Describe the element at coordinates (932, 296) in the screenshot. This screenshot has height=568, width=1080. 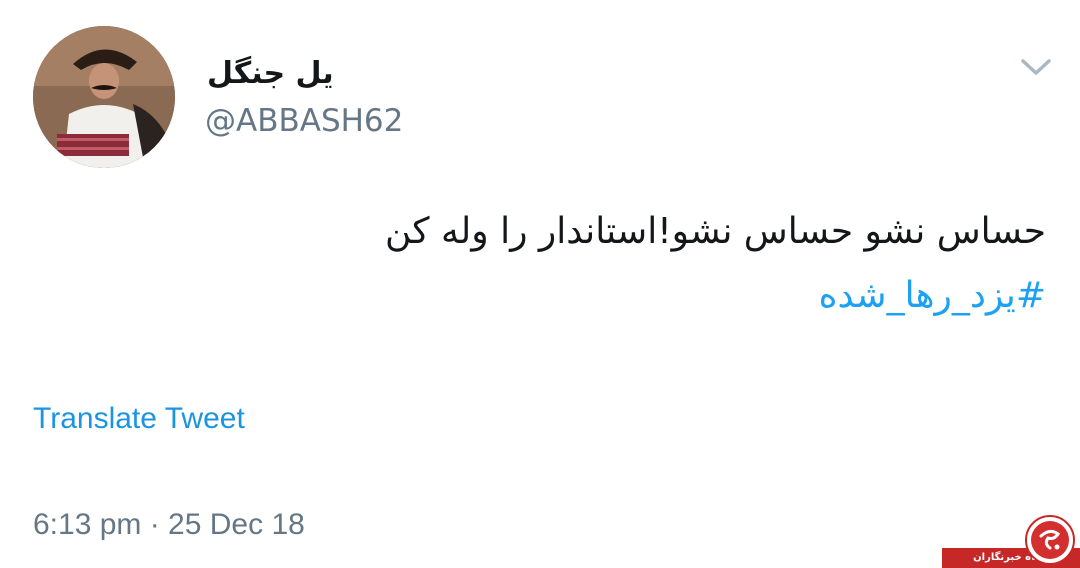
I see `hashtag-link: #یزد_رها_شده` at that location.